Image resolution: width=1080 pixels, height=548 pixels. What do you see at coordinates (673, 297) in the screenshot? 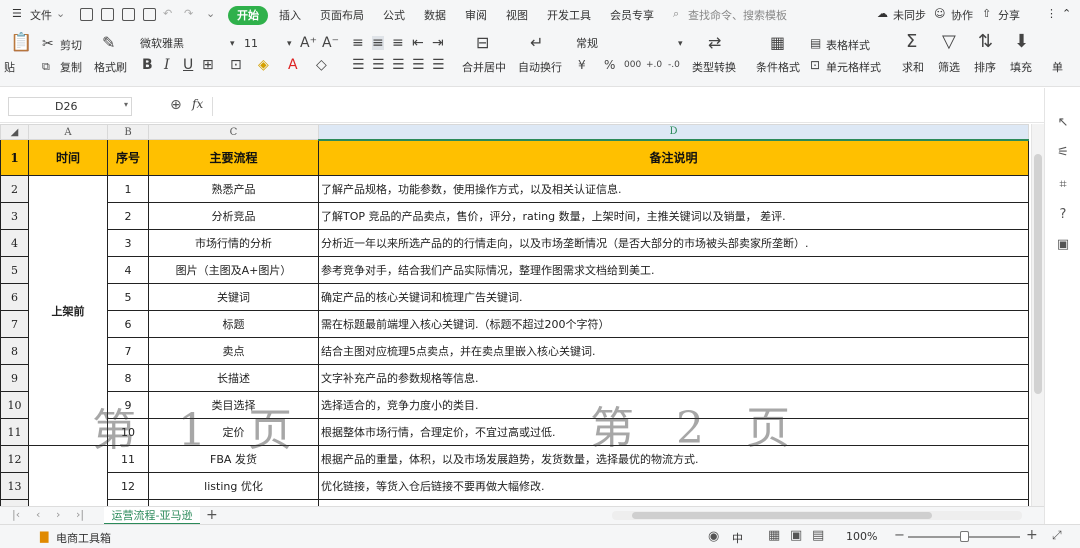
I see `note-cell: 确定产品的核心关键词和梳理广告关键词.` at bounding box center [673, 297].